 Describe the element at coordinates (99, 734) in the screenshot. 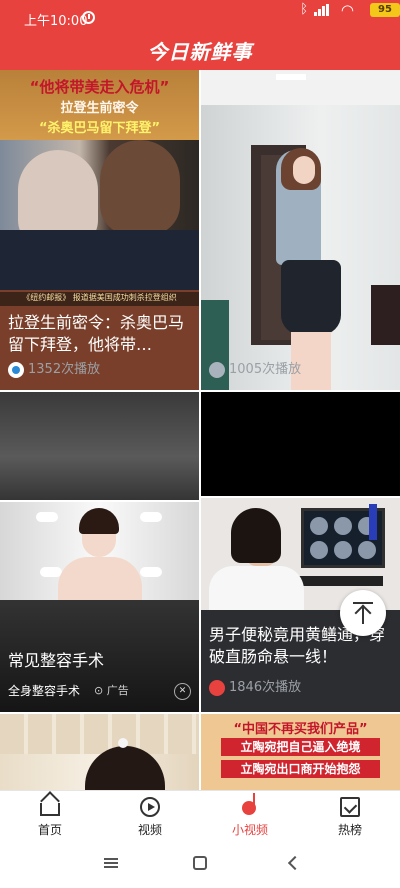

I see `thumbnail-headboard` at that location.